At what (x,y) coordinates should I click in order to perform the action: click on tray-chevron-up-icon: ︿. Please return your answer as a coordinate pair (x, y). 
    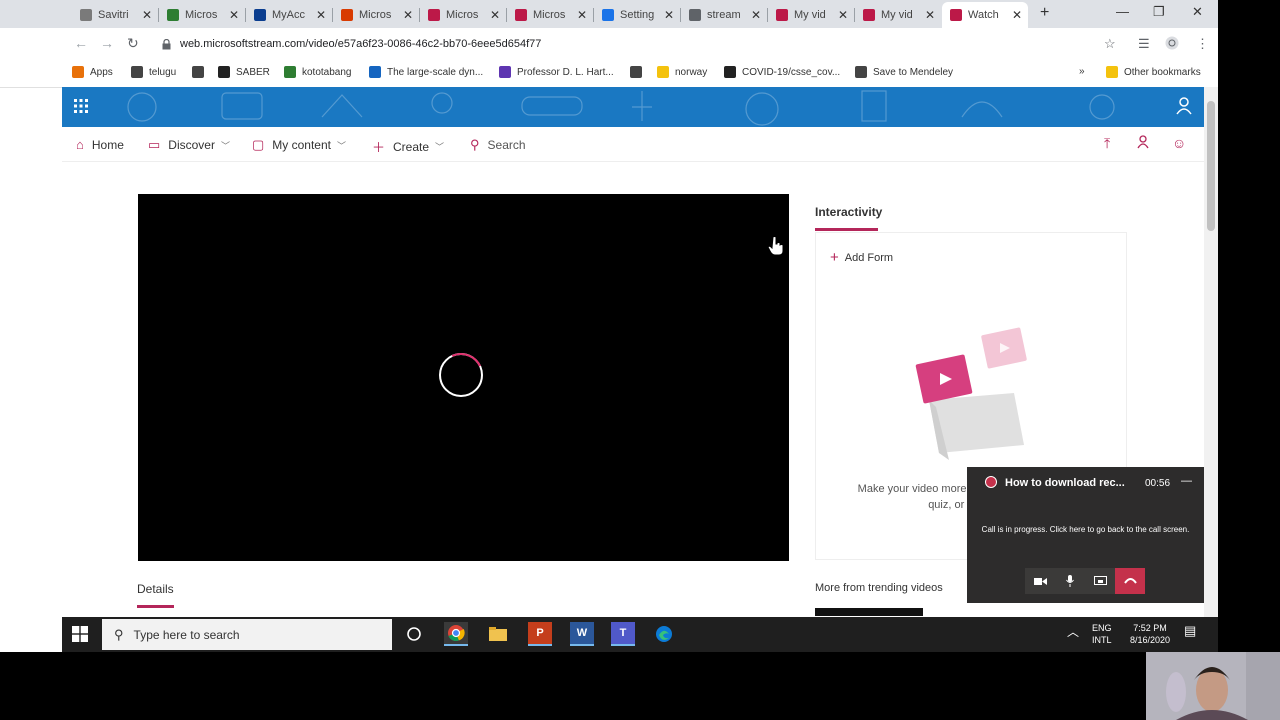
    Looking at the image, I should click on (1073, 632).